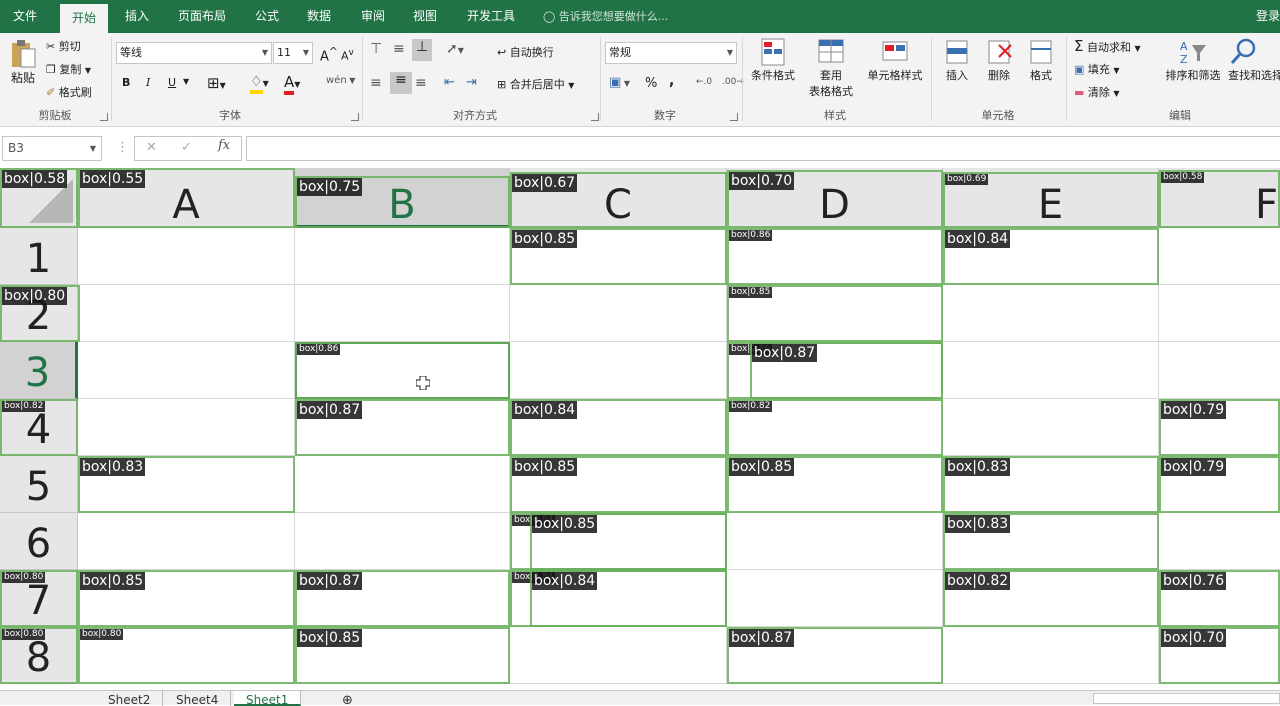 This screenshot has width=1280, height=706. Describe the element at coordinates (999, 60) in the screenshot. I see `delete-cells-button: 删除` at that location.